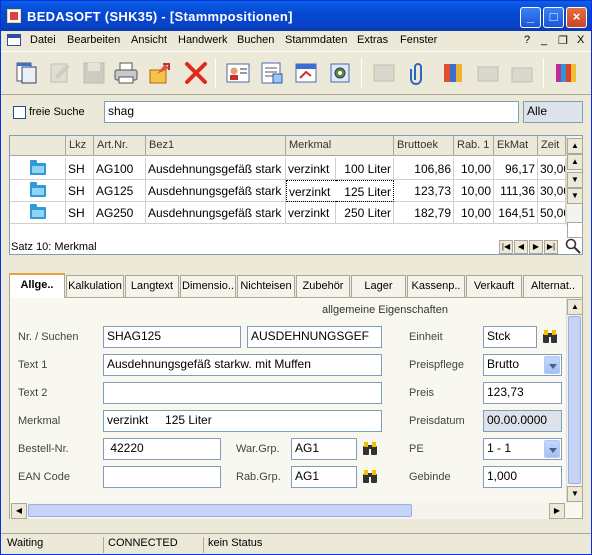  I want to click on menu-datei: Datei, so click(43, 40).